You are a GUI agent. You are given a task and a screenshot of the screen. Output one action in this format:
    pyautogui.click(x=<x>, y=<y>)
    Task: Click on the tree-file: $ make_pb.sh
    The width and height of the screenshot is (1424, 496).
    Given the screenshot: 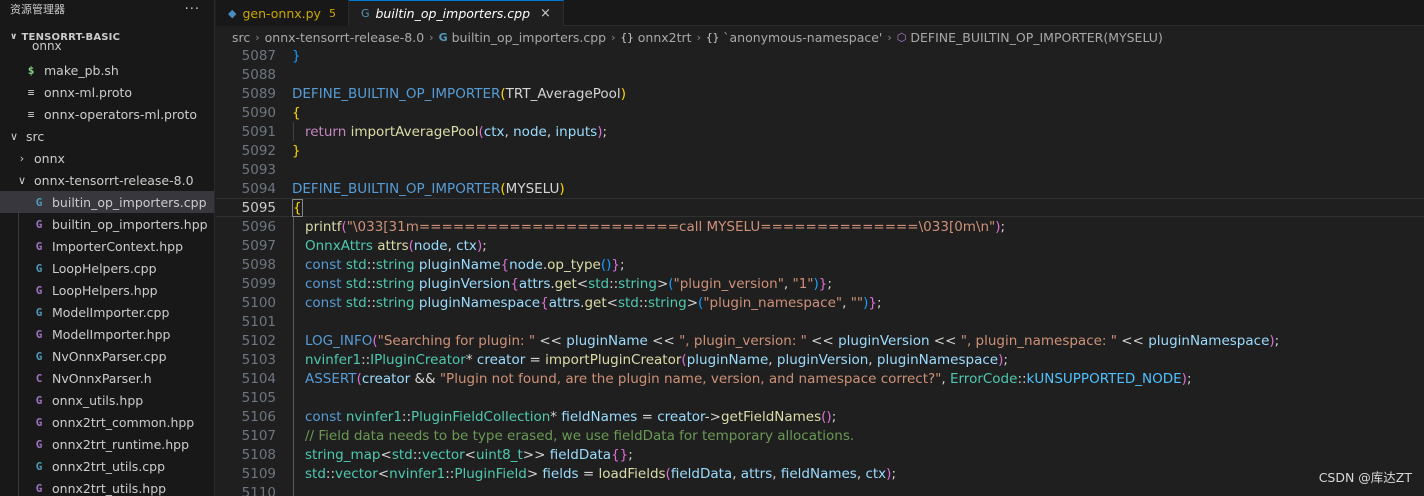 What is the action you would take?
    pyautogui.click(x=107, y=70)
    